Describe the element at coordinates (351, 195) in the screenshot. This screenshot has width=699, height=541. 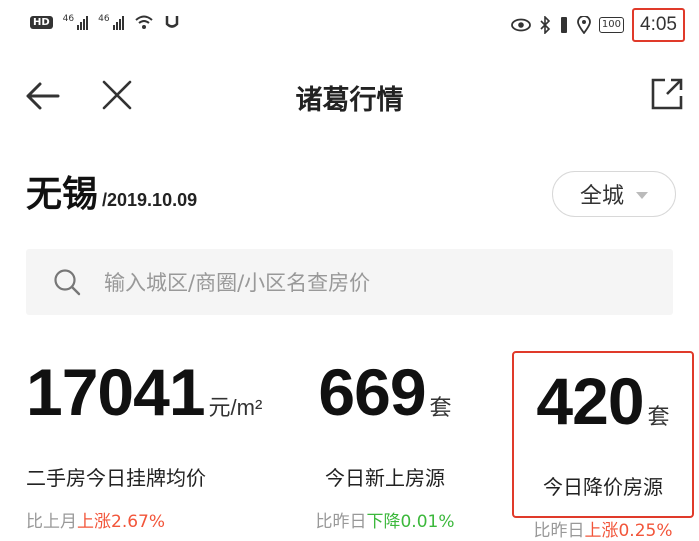
I see `city-header: 无锡/2019.10.09 全城` at that location.